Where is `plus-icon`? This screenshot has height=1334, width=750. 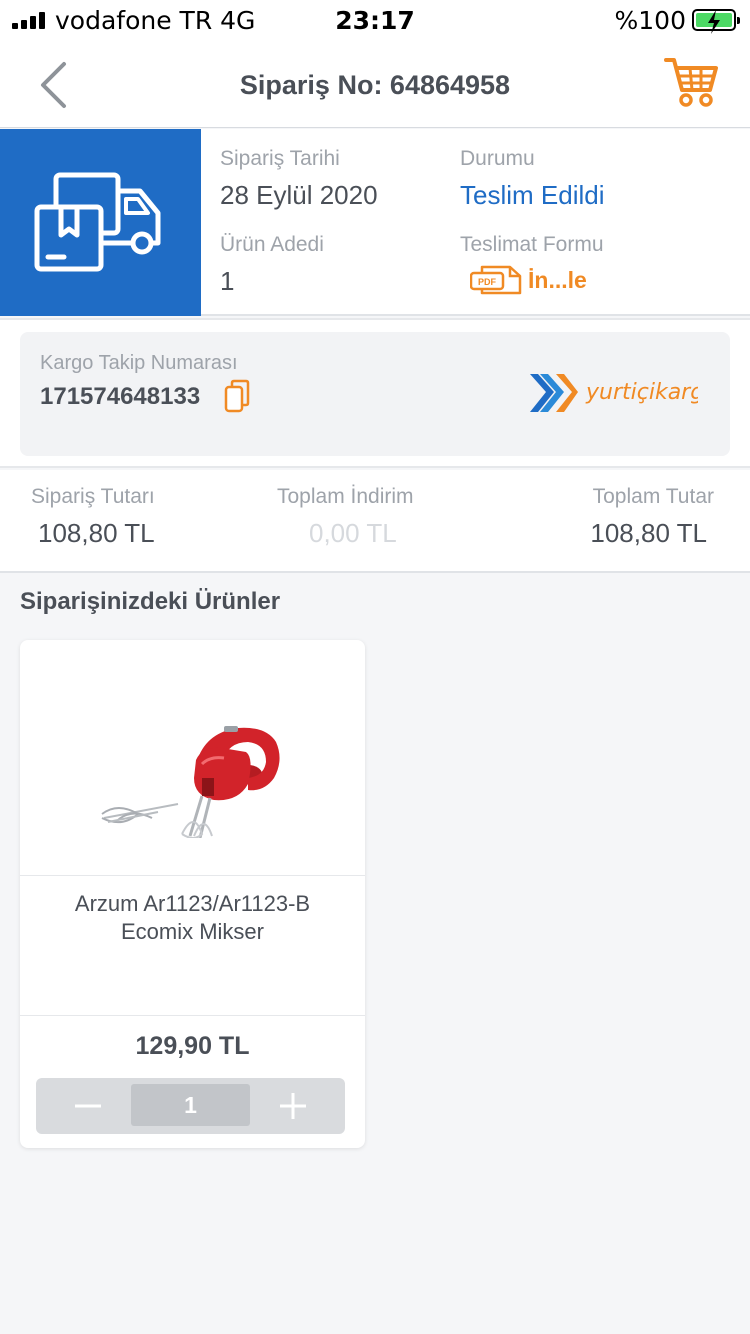
plus-icon is located at coordinates (293, 1106).